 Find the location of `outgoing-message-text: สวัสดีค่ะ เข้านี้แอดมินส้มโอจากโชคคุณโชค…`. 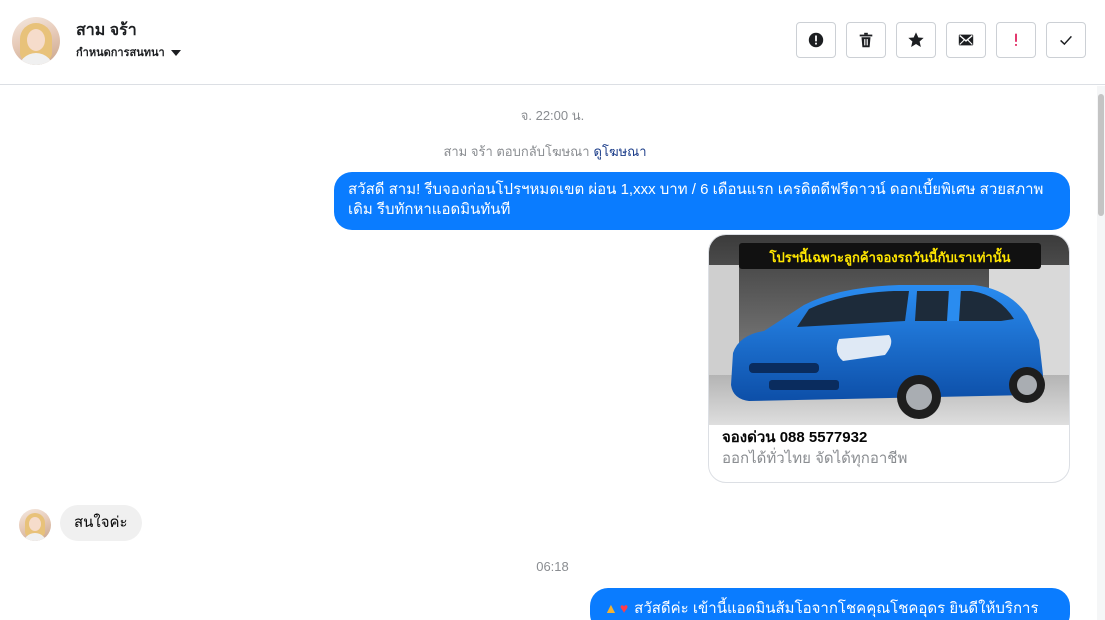

outgoing-message-text: สวัสดีค่ะ เข้านี้แอดมินส้มโอจากโชคคุณโชค… is located at coordinates (836, 608).